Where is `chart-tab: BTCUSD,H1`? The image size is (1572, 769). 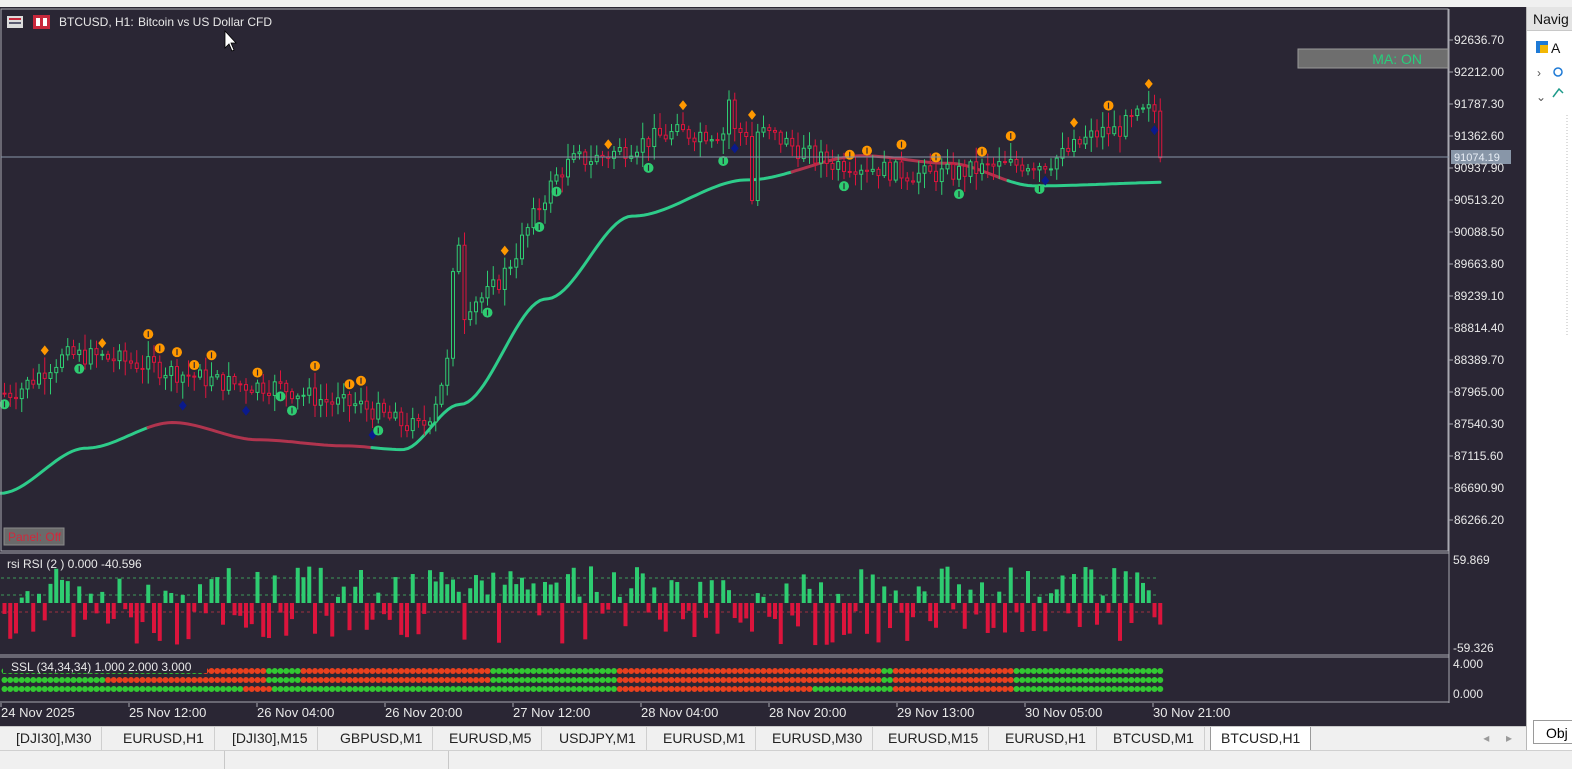 chart-tab: BTCUSD,H1 is located at coordinates (1261, 739).